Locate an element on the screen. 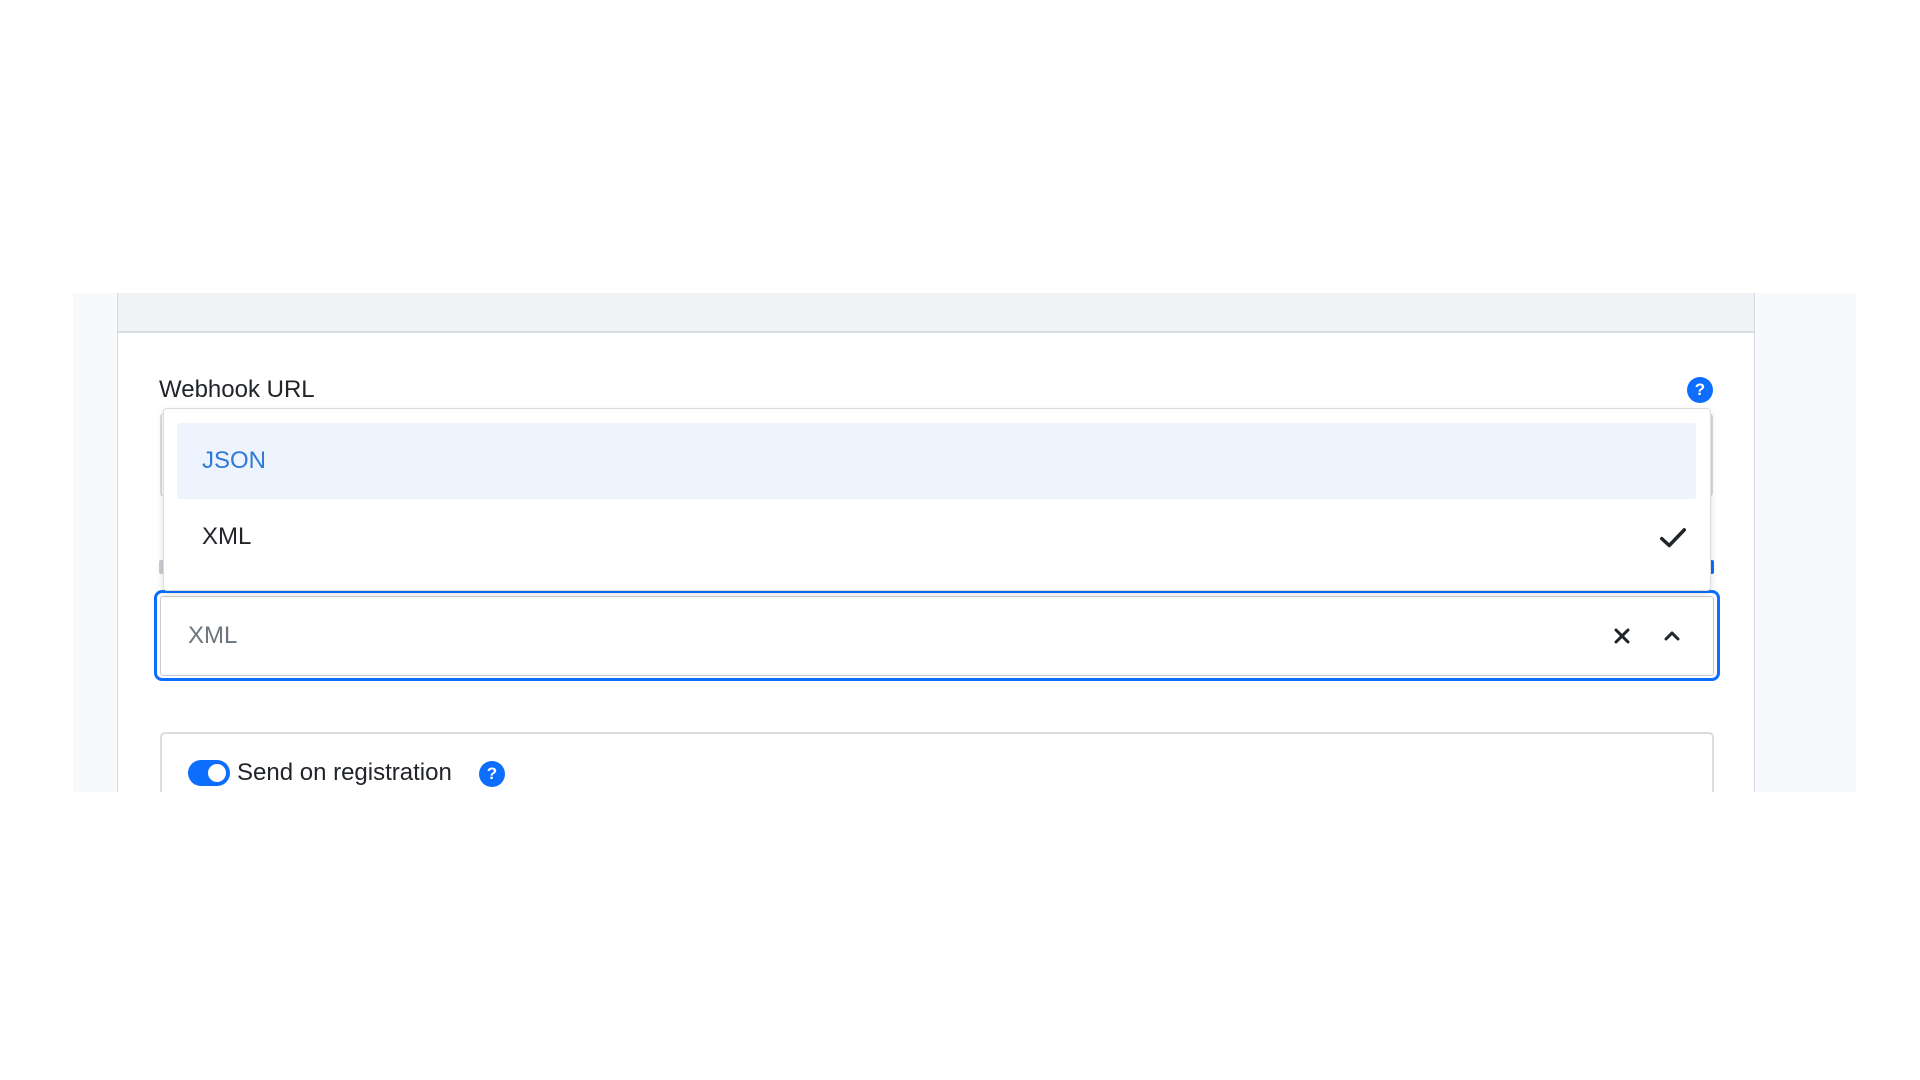 This screenshot has height=1080, width=1920. send-on-registration-toggle is located at coordinates (209, 773).